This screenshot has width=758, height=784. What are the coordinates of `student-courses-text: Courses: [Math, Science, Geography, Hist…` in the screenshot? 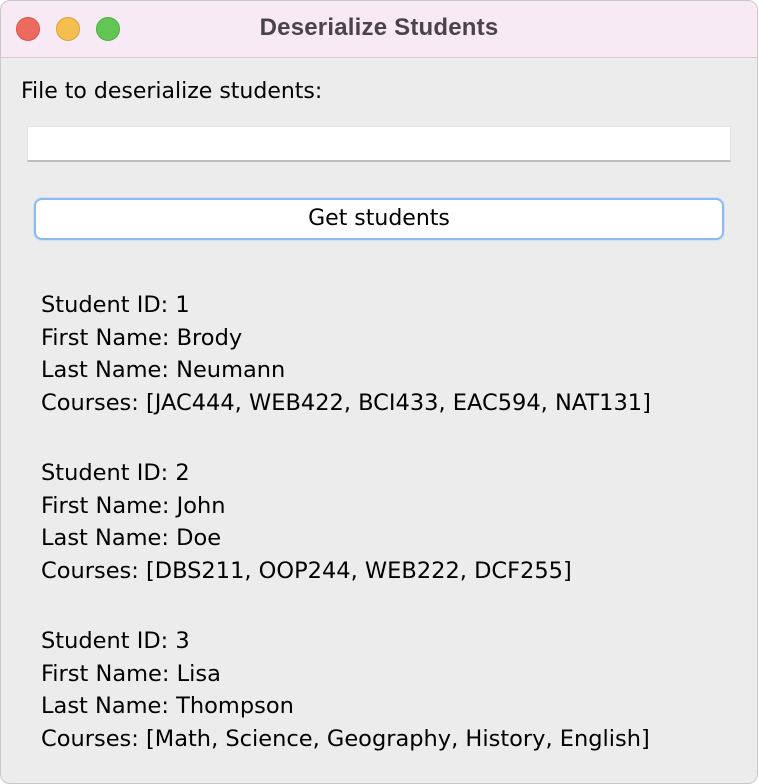 It's located at (345, 738).